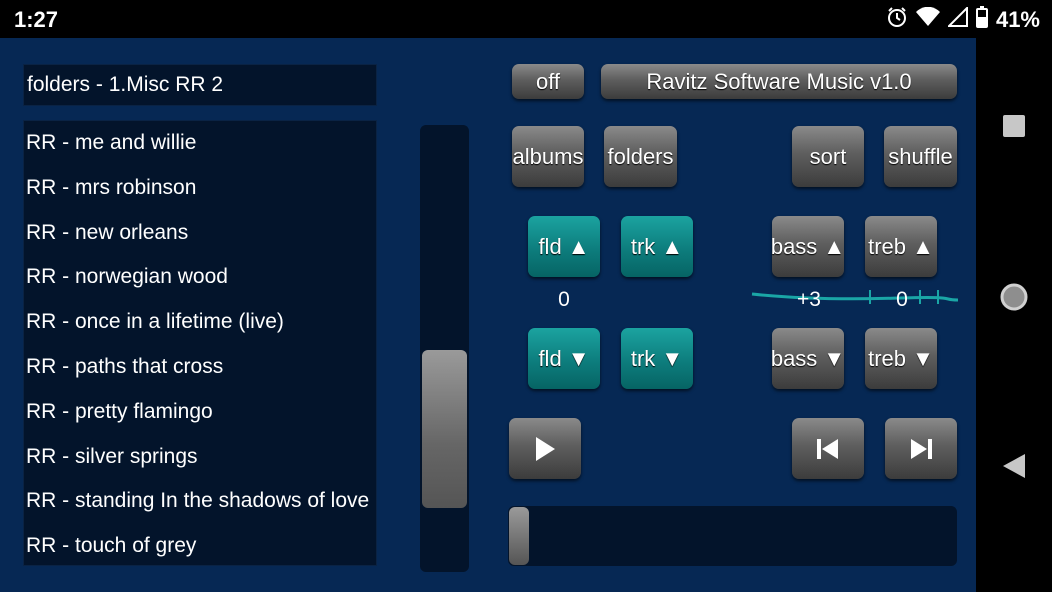 This screenshot has height=592, width=1052. I want to click on track-list-item: RR - mrs robinson, so click(200, 188).